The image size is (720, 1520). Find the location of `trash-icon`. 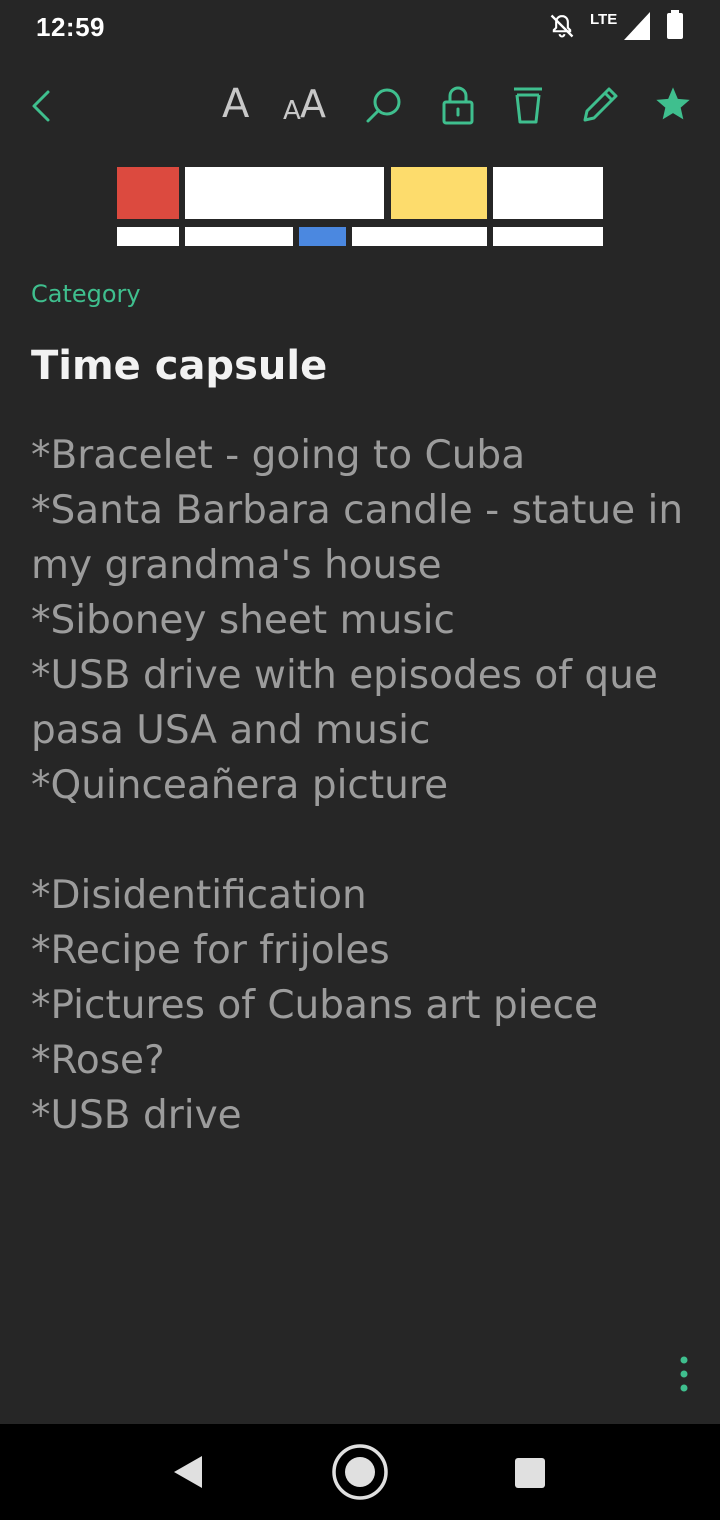

trash-icon is located at coordinates (528, 105).